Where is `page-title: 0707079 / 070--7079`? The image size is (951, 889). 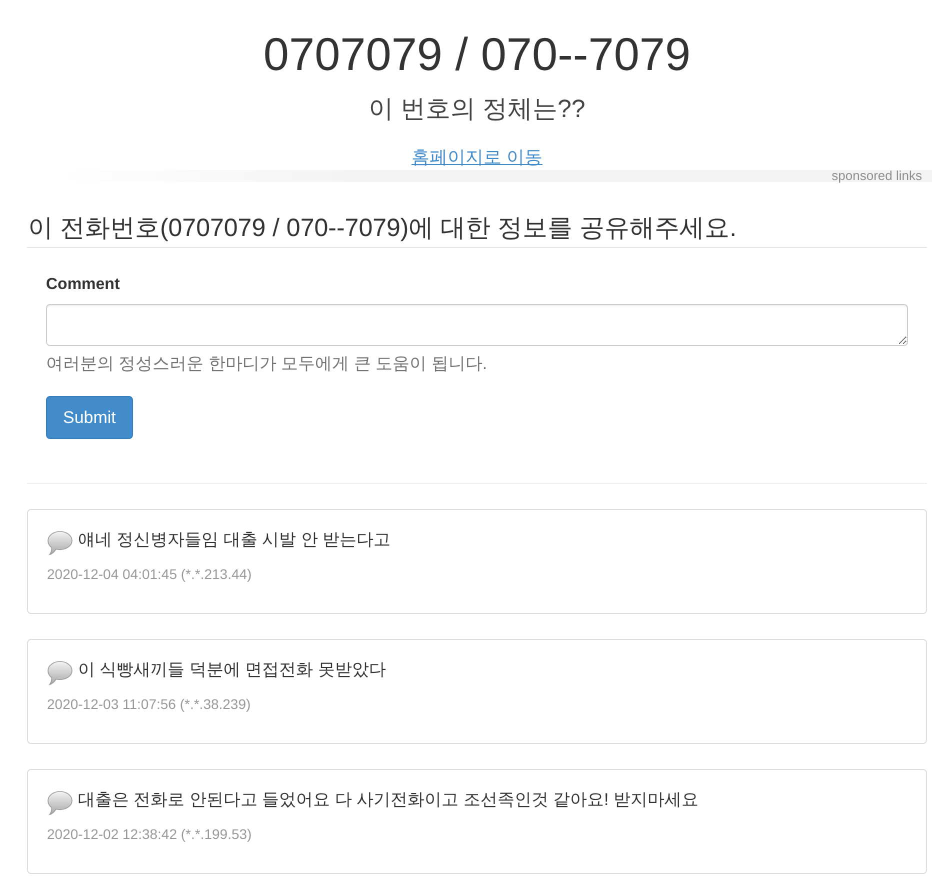
page-title: 0707079 / 070--7079 is located at coordinates (477, 54).